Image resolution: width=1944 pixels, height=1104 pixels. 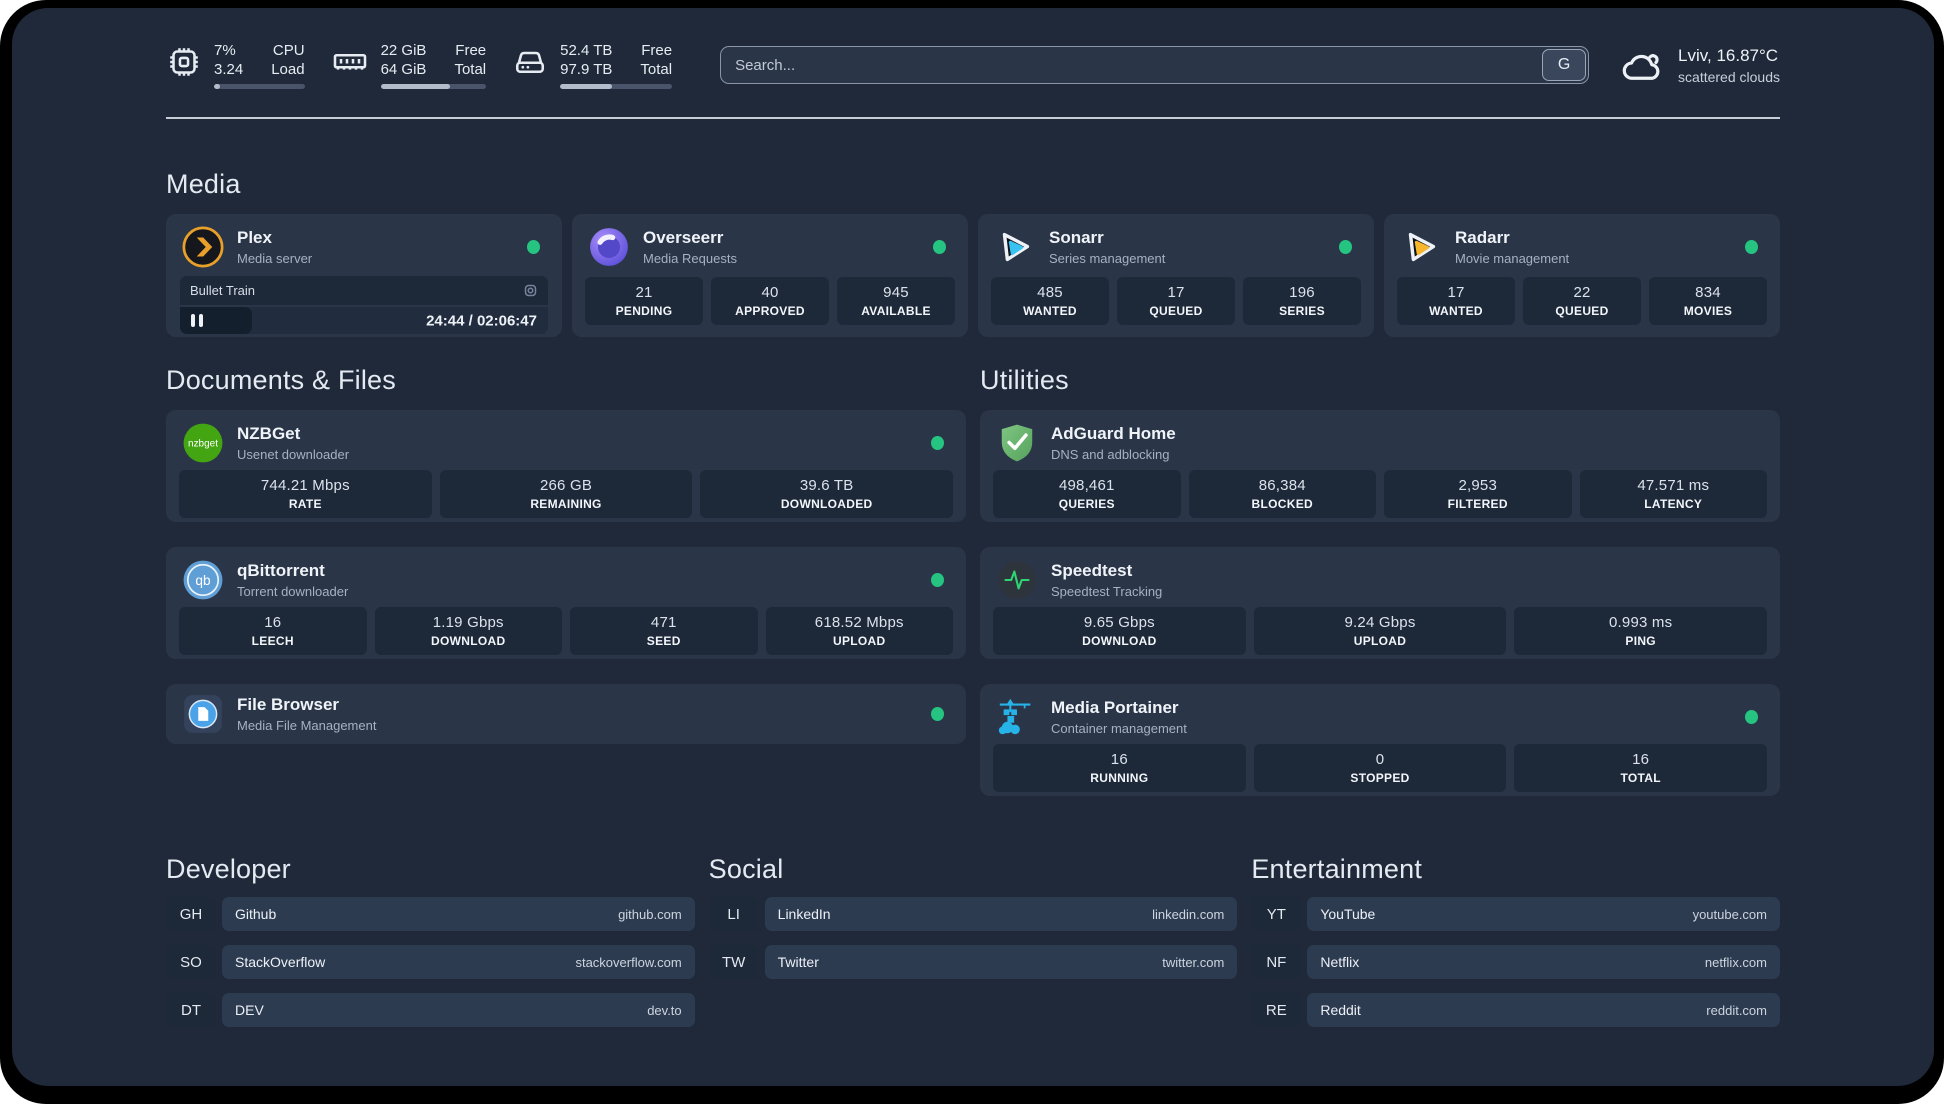 I want to click on plex-icon, so click(x=203, y=247).